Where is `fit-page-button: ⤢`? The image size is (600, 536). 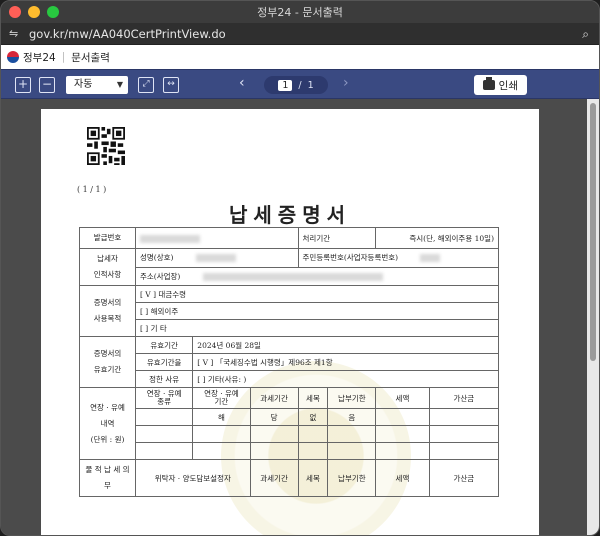
fit-page-button: ⤢ is located at coordinates (146, 85).